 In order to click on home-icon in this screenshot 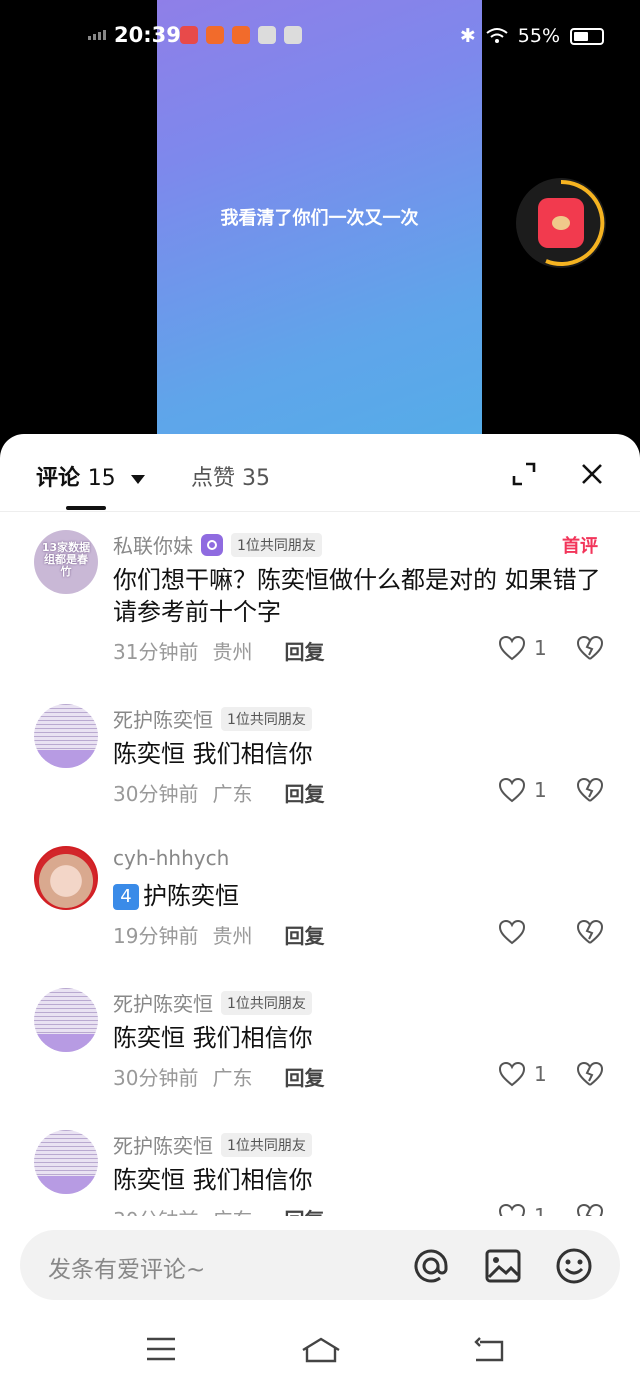, I will do `click(321, 1350)`.